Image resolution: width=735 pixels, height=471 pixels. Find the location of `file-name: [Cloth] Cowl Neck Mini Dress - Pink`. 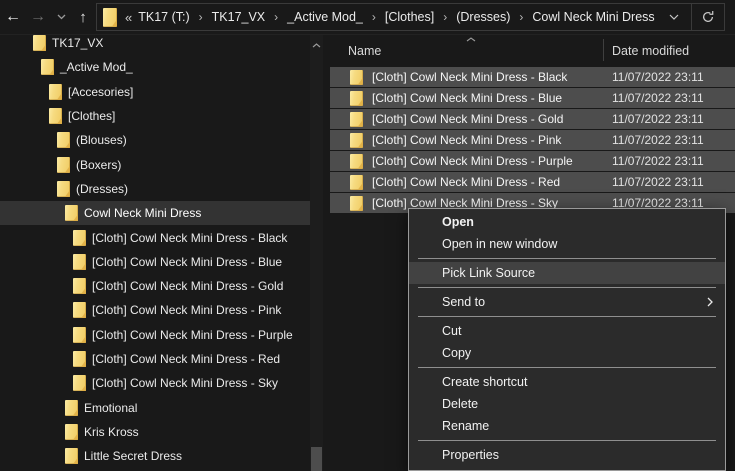

file-name: [Cloth] Cowl Neck Mini Dress - Pink is located at coordinates (467, 140).